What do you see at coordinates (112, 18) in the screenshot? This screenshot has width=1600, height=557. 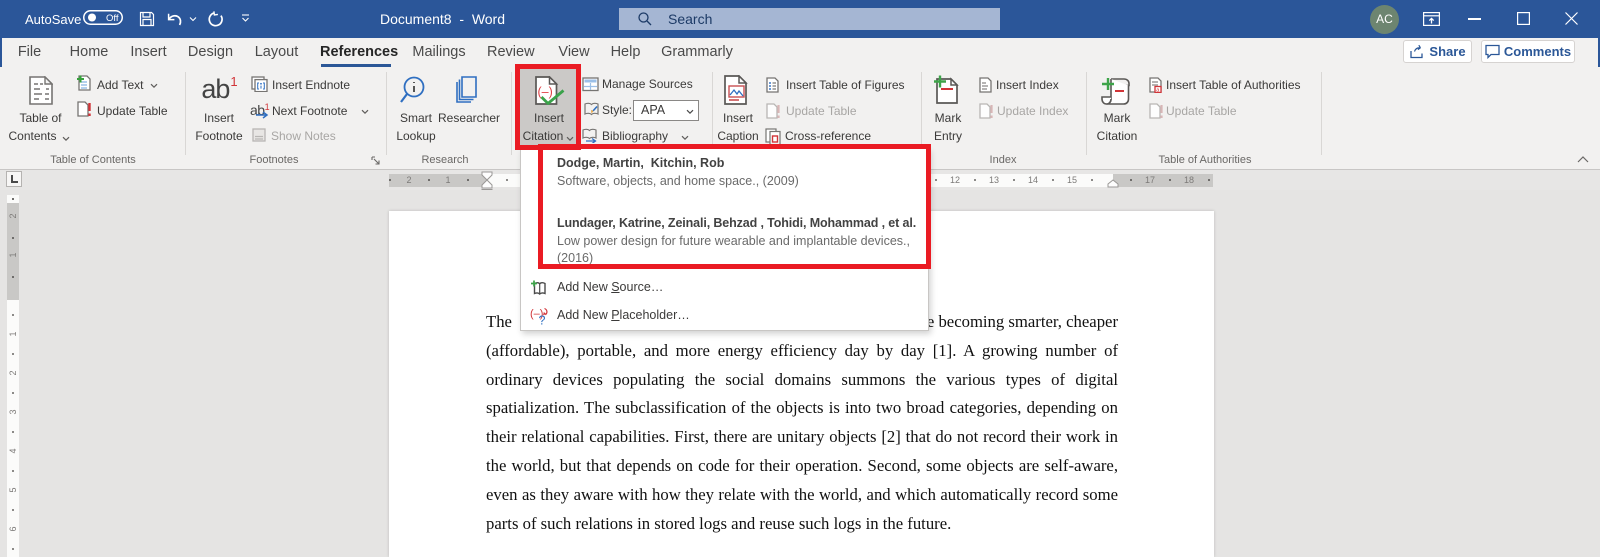 I see `svg-text: Off` at bounding box center [112, 18].